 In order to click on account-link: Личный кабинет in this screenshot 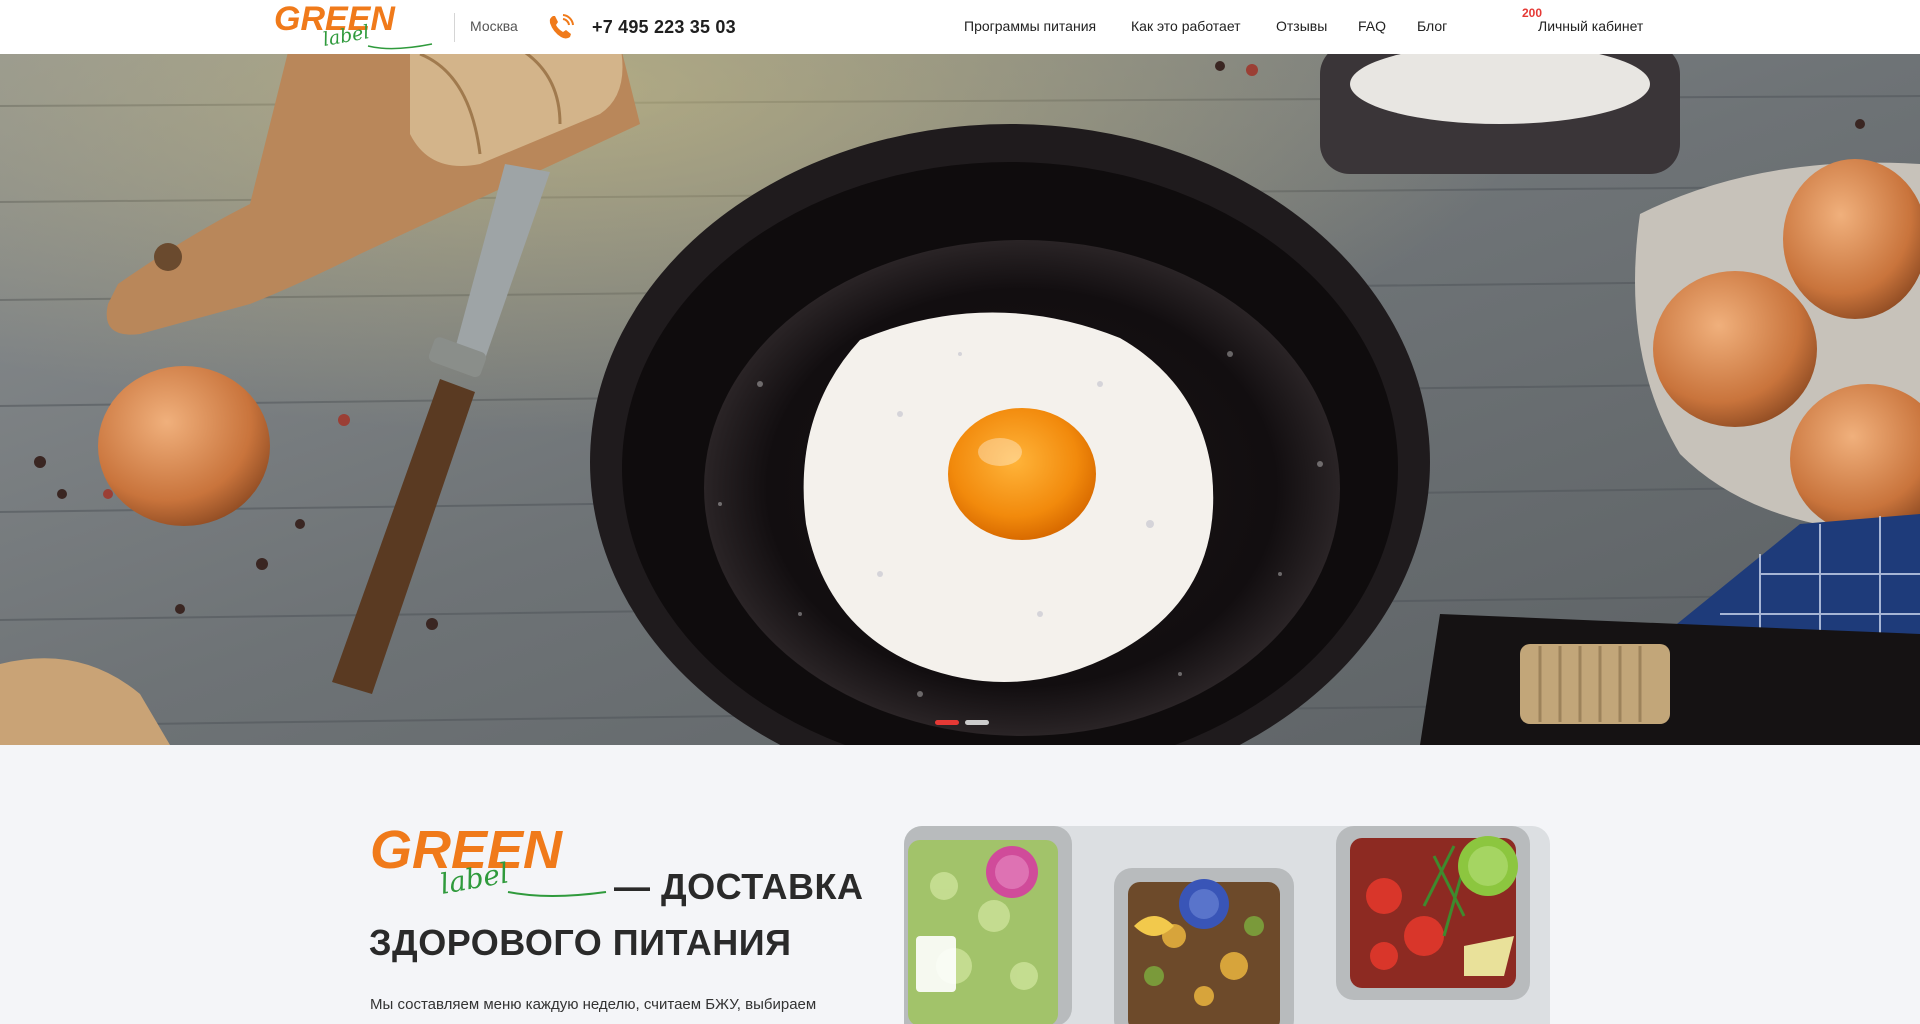, I will do `click(1590, 26)`.